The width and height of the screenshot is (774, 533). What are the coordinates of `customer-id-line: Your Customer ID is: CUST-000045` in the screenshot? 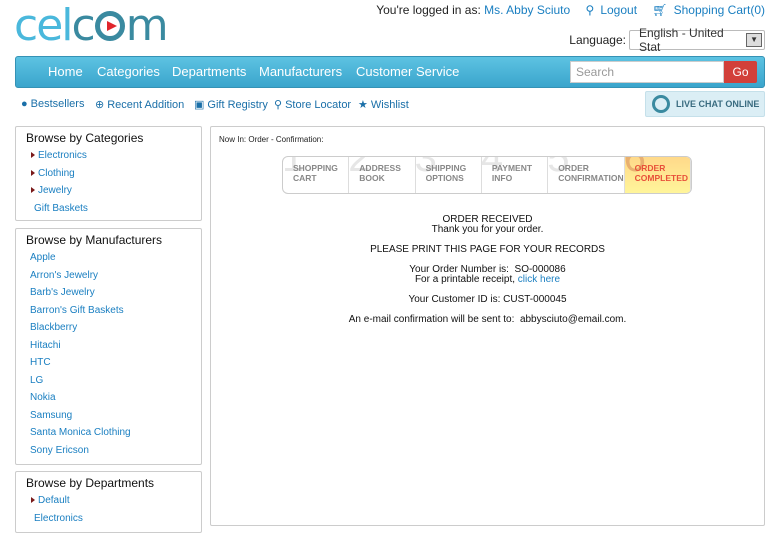 It's located at (487, 299).